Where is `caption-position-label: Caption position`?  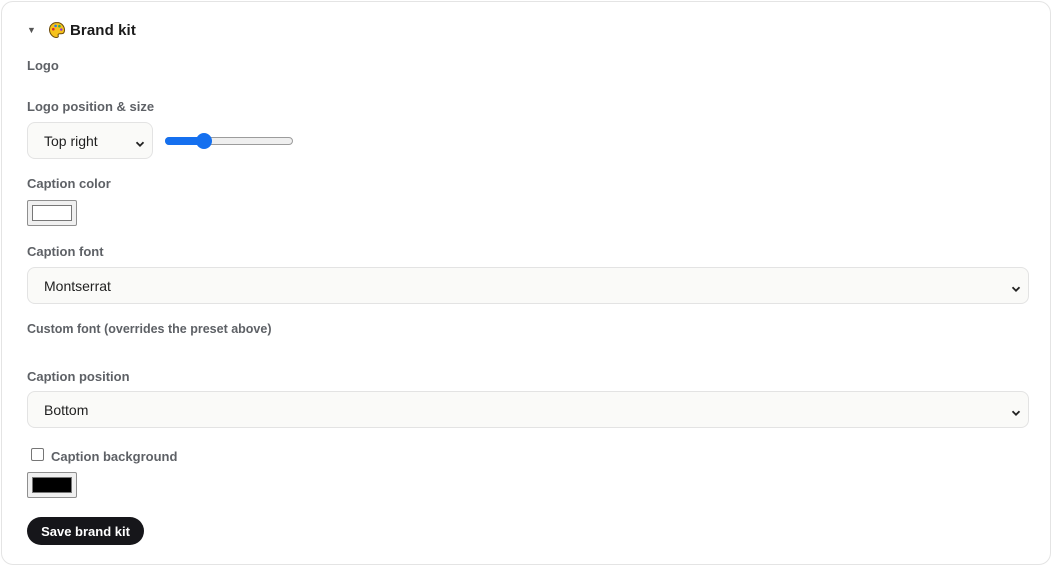
caption-position-label: Caption position is located at coordinates (78, 376).